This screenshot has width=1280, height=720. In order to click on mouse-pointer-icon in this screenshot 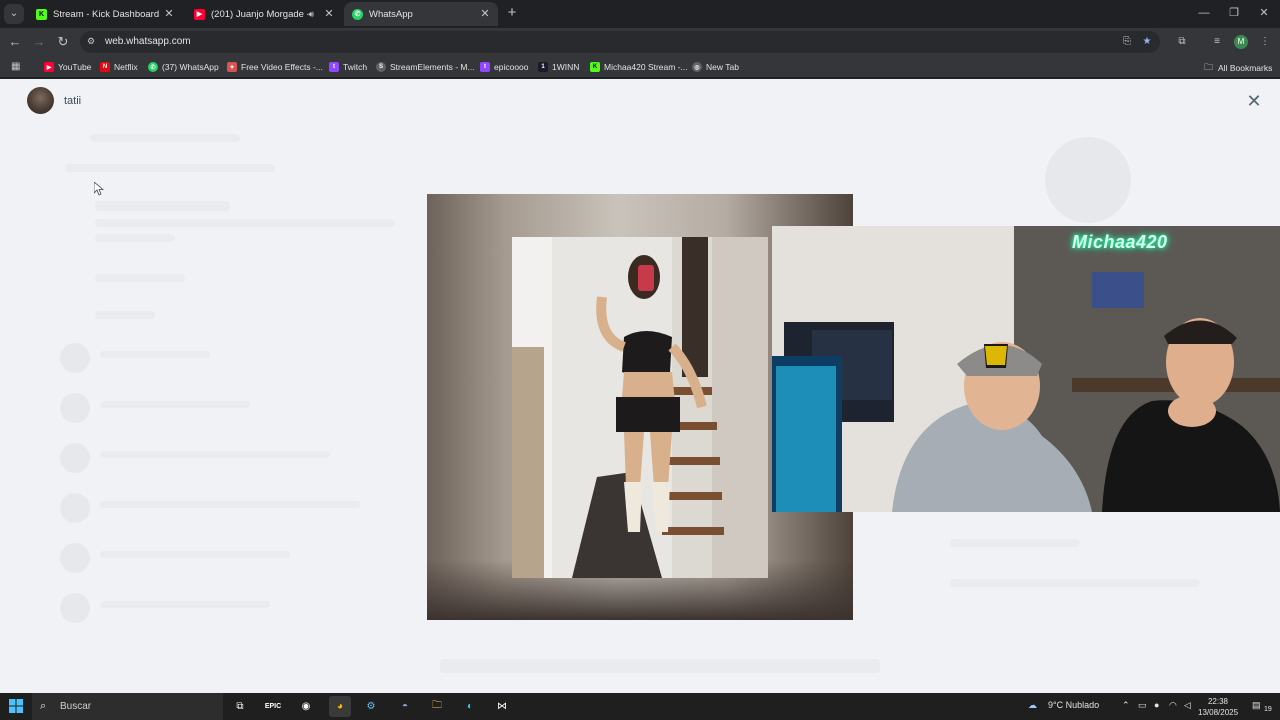, I will do `click(99, 189)`.